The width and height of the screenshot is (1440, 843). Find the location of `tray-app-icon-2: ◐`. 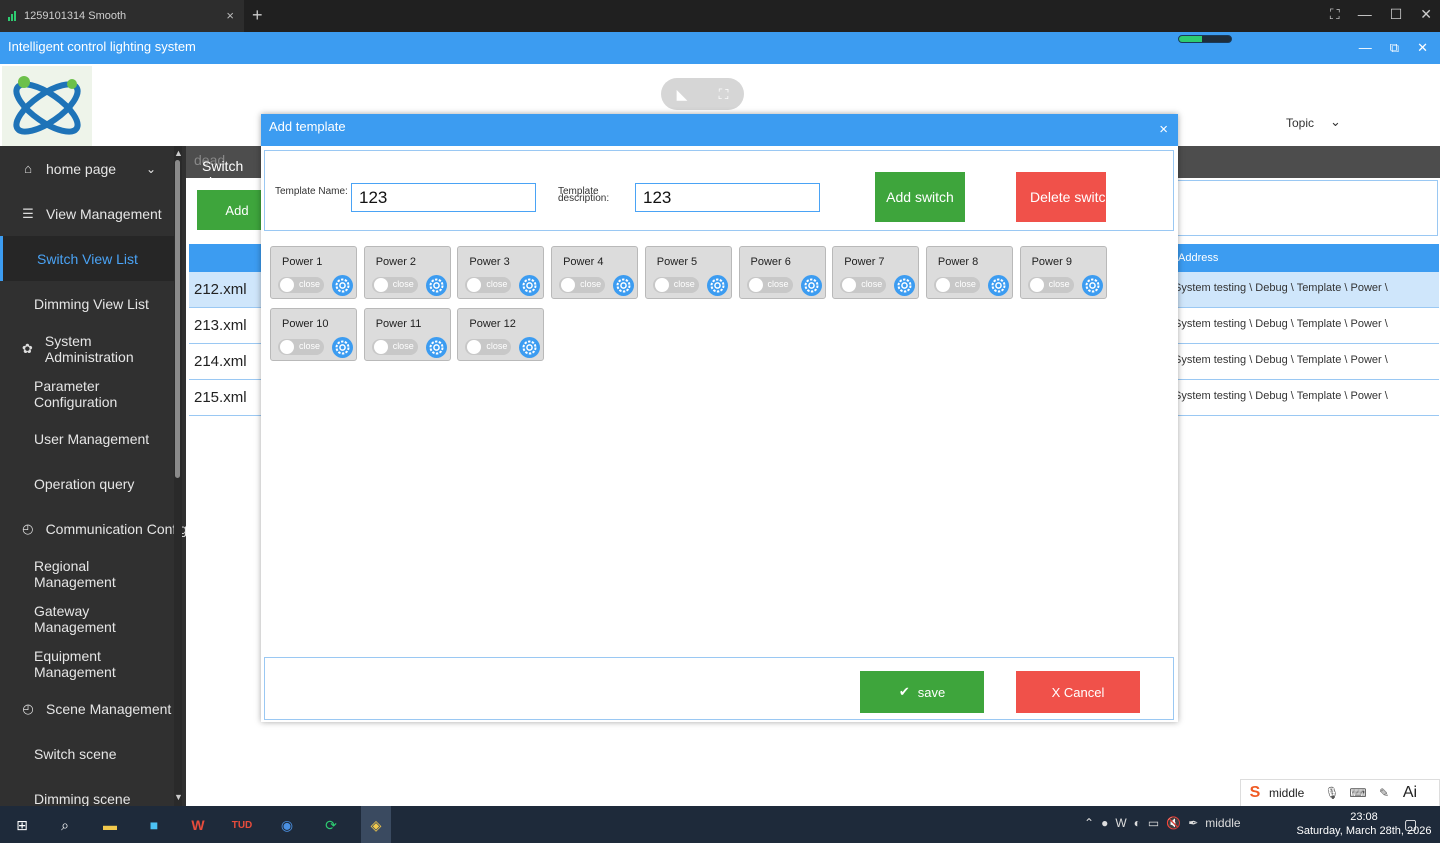

tray-app-icon-2: ◐ is located at coordinates (1137, 823).